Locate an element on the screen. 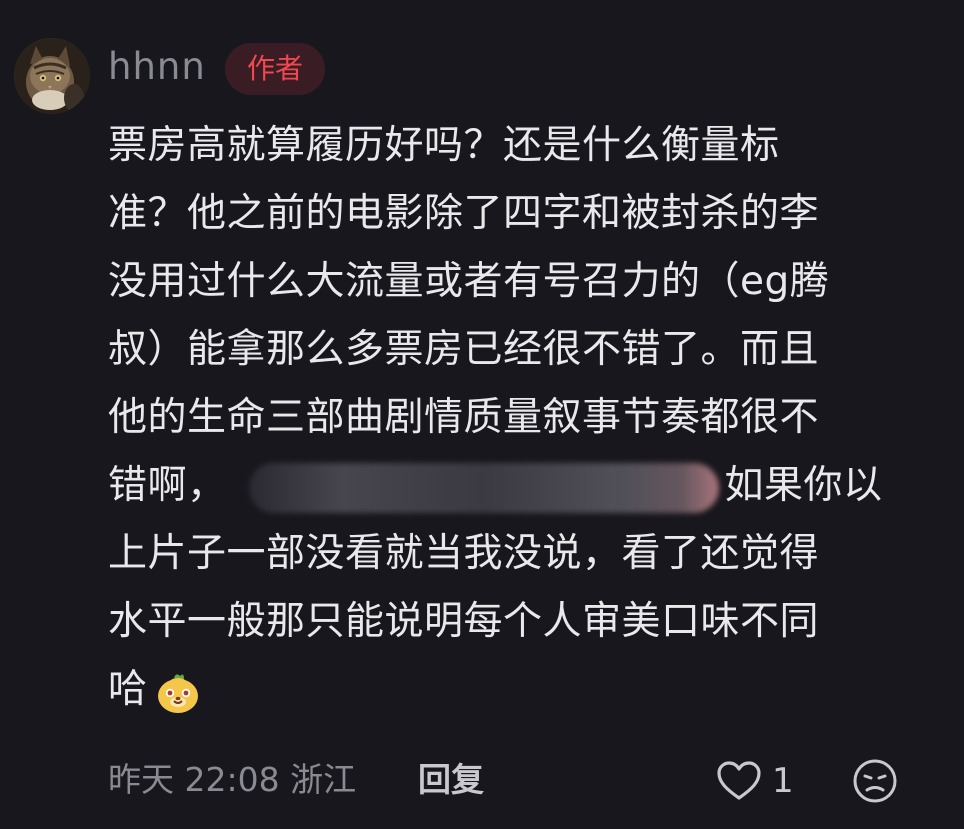 The height and width of the screenshot is (829, 964). sad-face-icon is located at coordinates (875, 781).